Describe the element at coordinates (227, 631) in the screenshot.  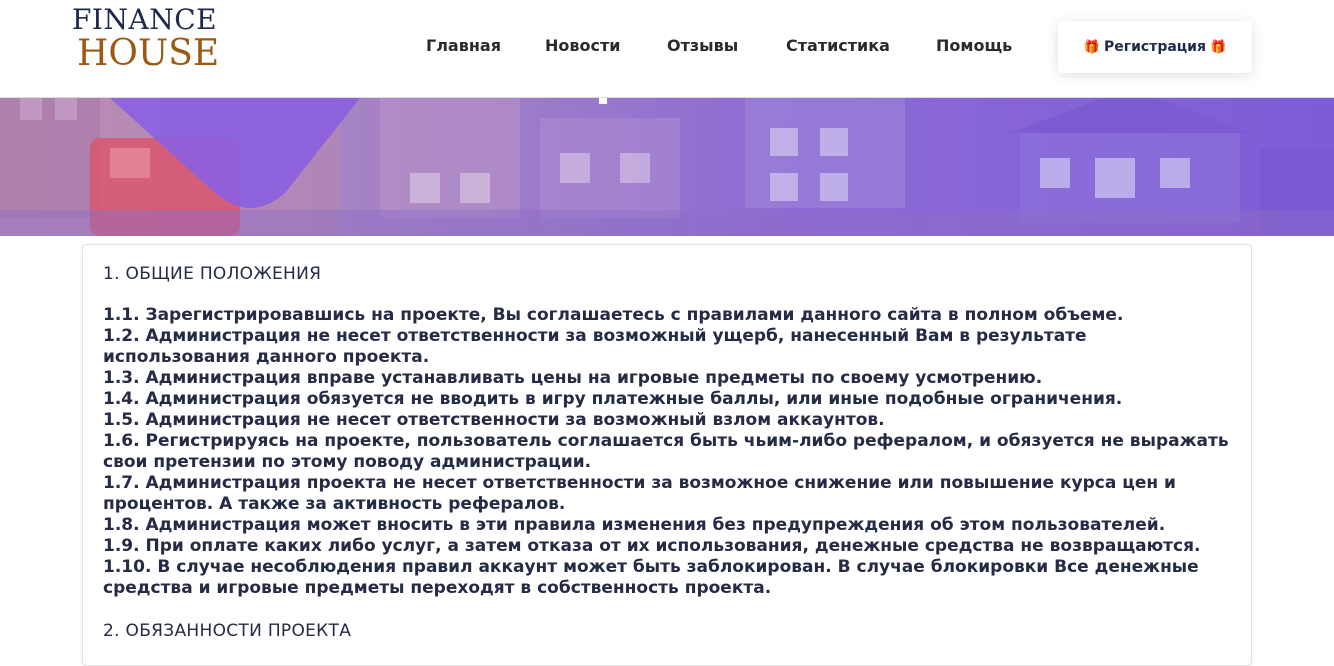
I see `section-title: 2. ОБЯЗАННОСТИ ПРОЕКТА` at that location.